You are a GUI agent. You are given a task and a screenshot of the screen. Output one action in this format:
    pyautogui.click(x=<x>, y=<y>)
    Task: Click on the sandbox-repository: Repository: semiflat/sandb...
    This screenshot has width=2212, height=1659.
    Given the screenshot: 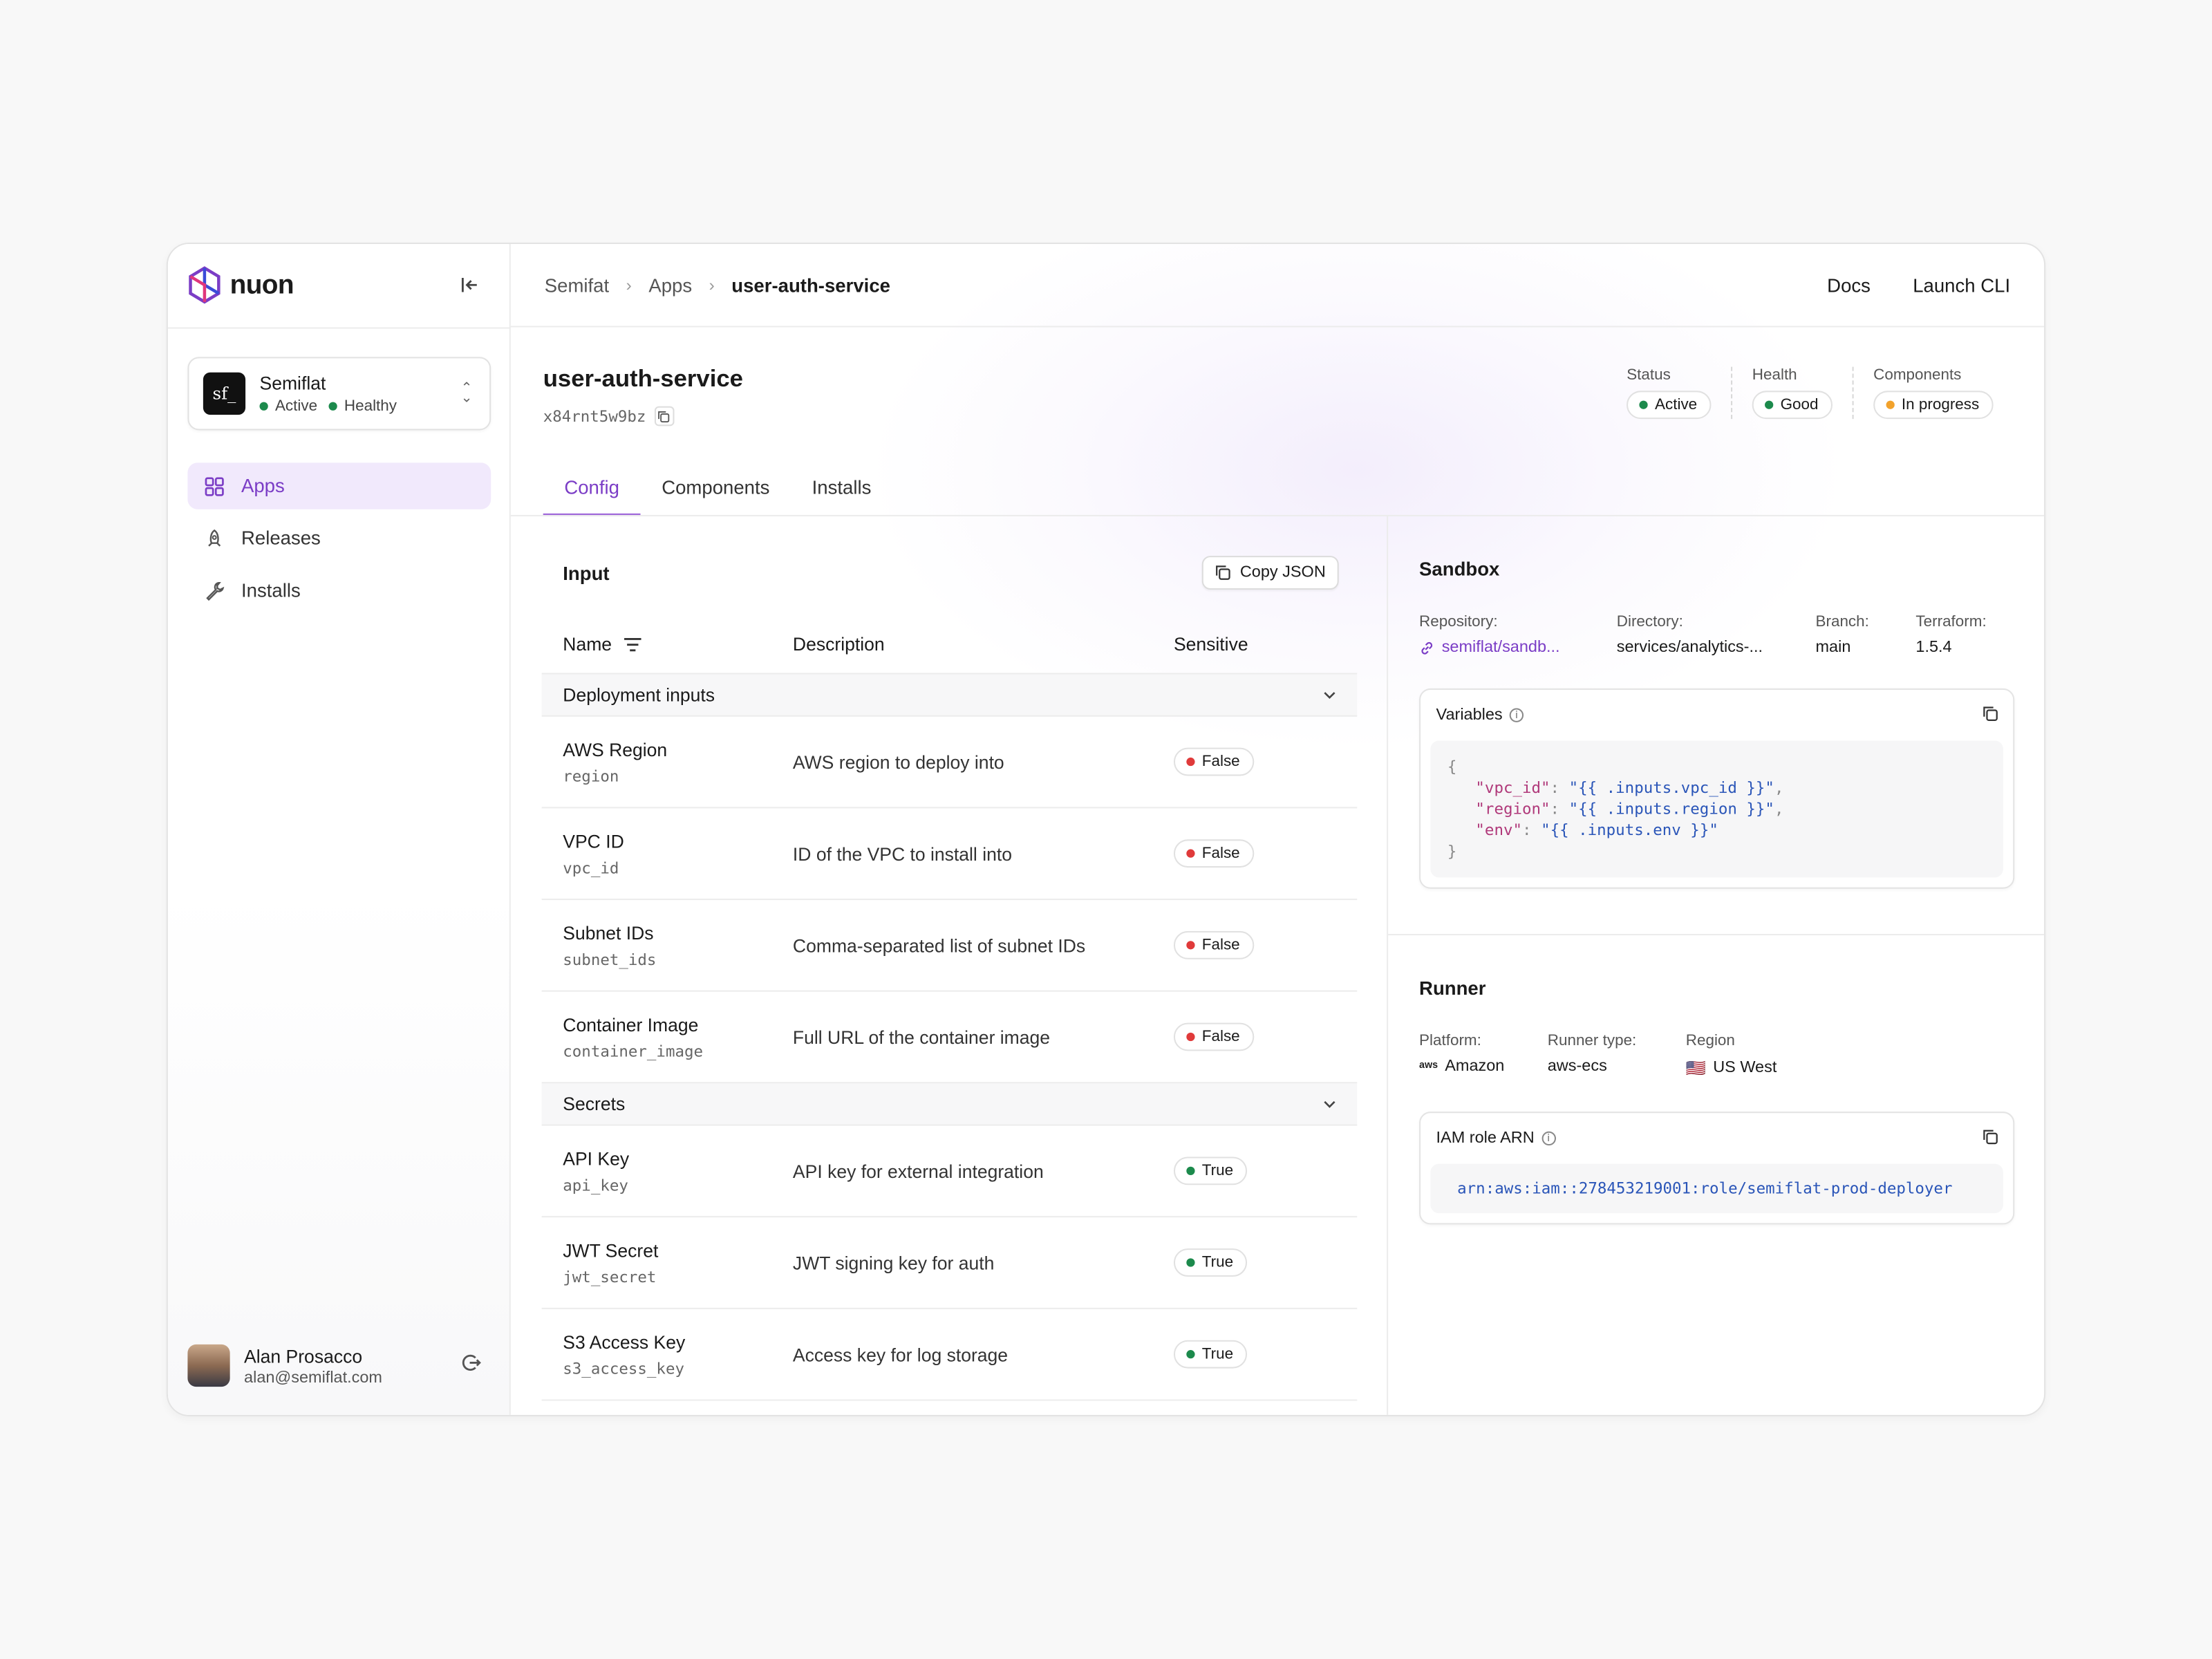 What is the action you would take?
    pyautogui.click(x=1489, y=634)
    